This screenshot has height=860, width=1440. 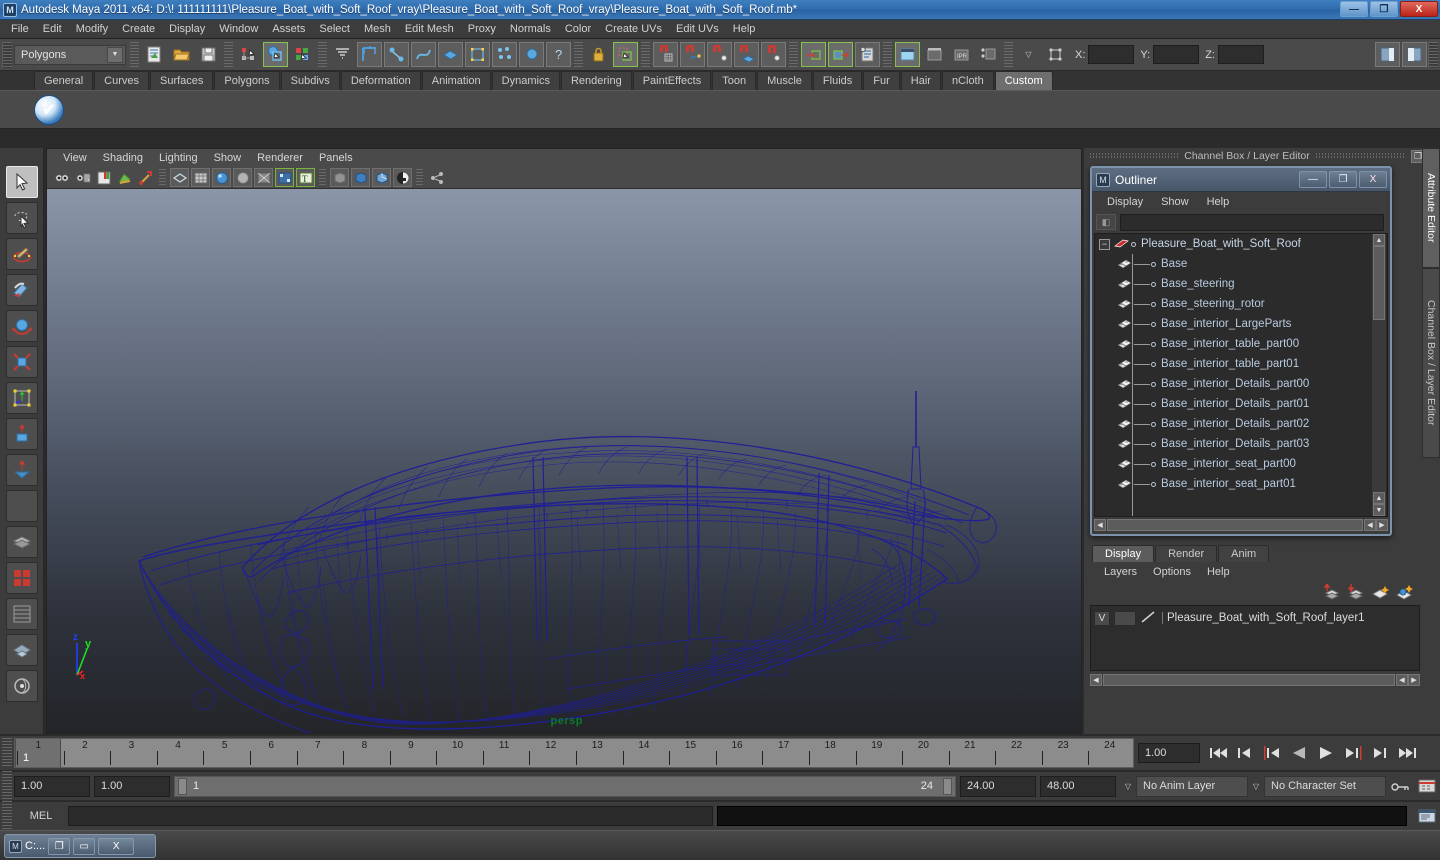 I want to click on shelf-tab-ncloth: nCloth, so click(x=967, y=80).